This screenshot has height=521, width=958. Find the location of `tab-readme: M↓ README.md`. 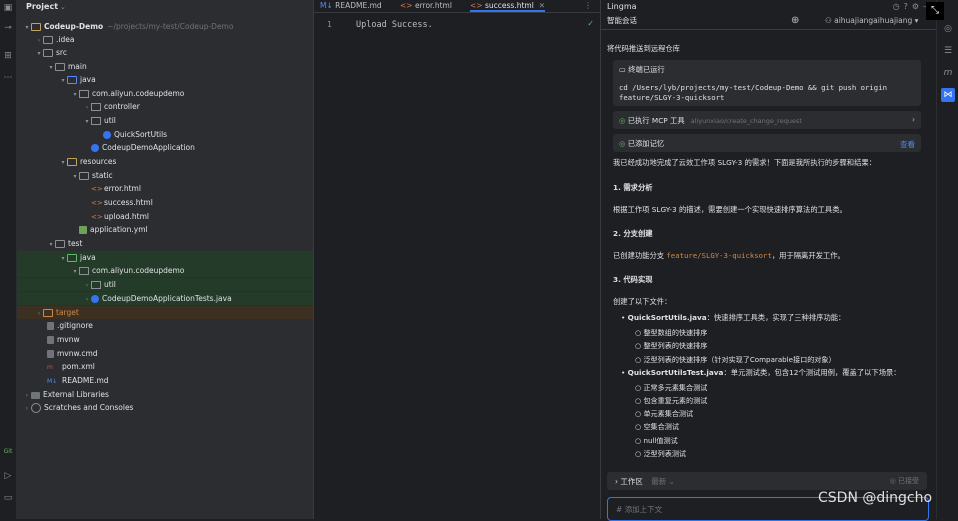

tab-readme: M↓ README.md is located at coordinates (351, 6).